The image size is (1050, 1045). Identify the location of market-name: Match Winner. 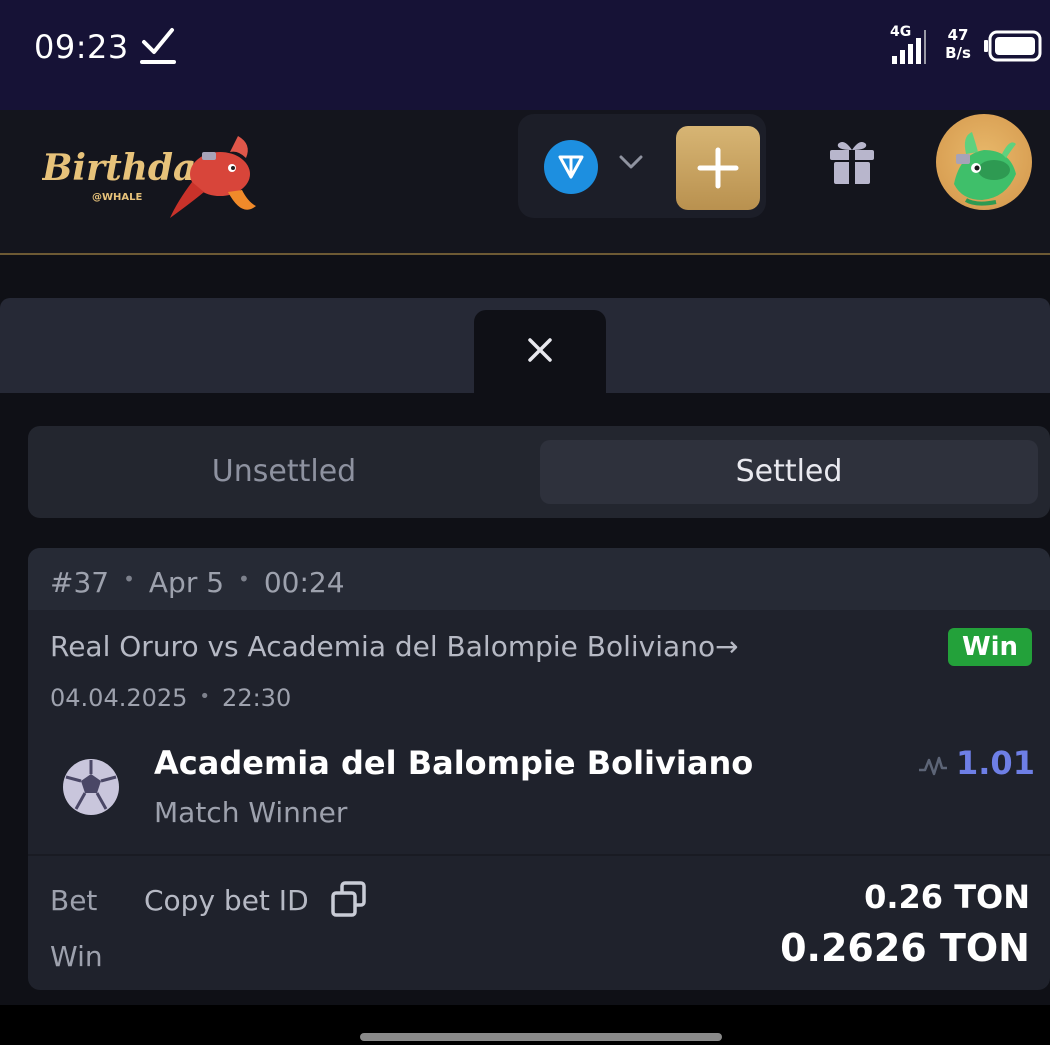
(251, 812).